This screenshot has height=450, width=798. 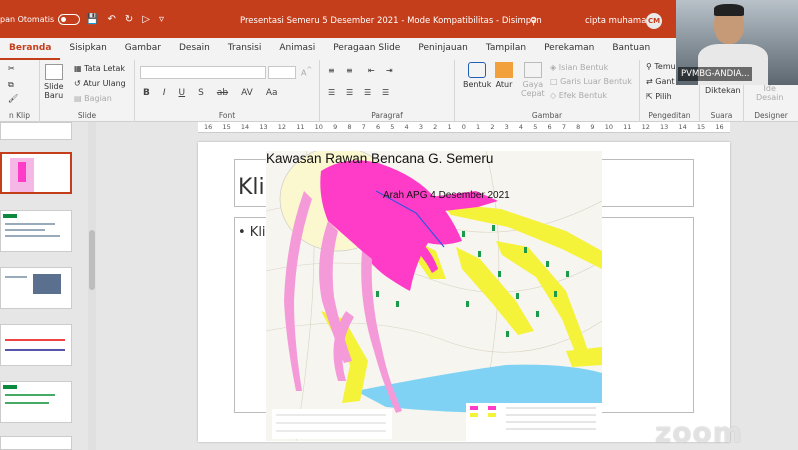 I want to click on thumbnails-scrollbar, so click(x=92, y=286).